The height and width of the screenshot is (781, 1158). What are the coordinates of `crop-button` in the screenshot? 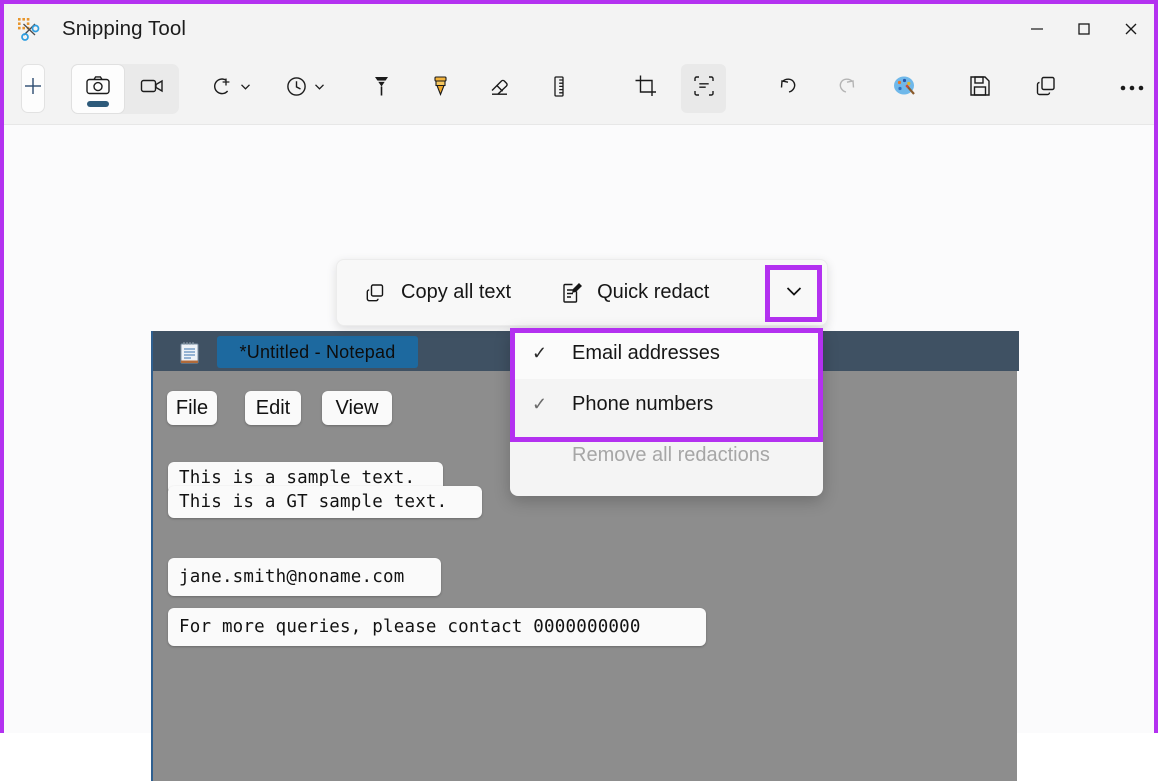 It's located at (645, 88).